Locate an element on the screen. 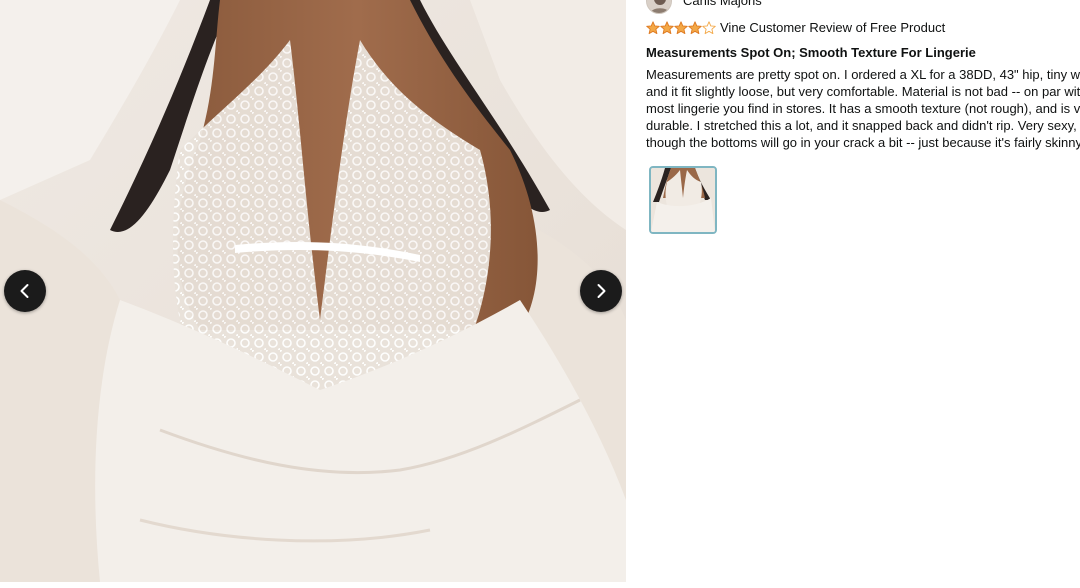 This screenshot has width=1080, height=588. chevron-right-icon is located at coordinates (601, 291).